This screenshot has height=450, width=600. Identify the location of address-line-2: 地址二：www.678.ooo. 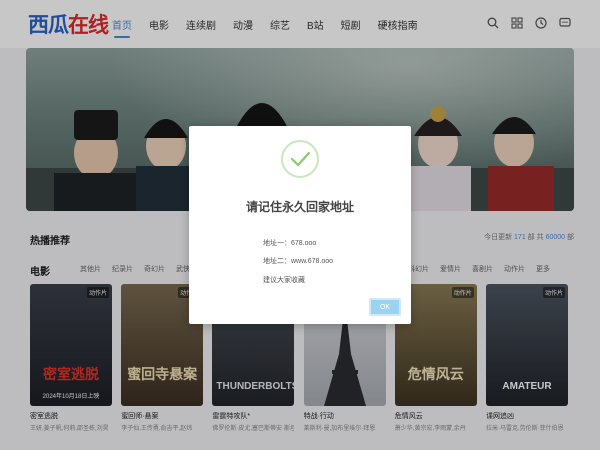
(298, 261).